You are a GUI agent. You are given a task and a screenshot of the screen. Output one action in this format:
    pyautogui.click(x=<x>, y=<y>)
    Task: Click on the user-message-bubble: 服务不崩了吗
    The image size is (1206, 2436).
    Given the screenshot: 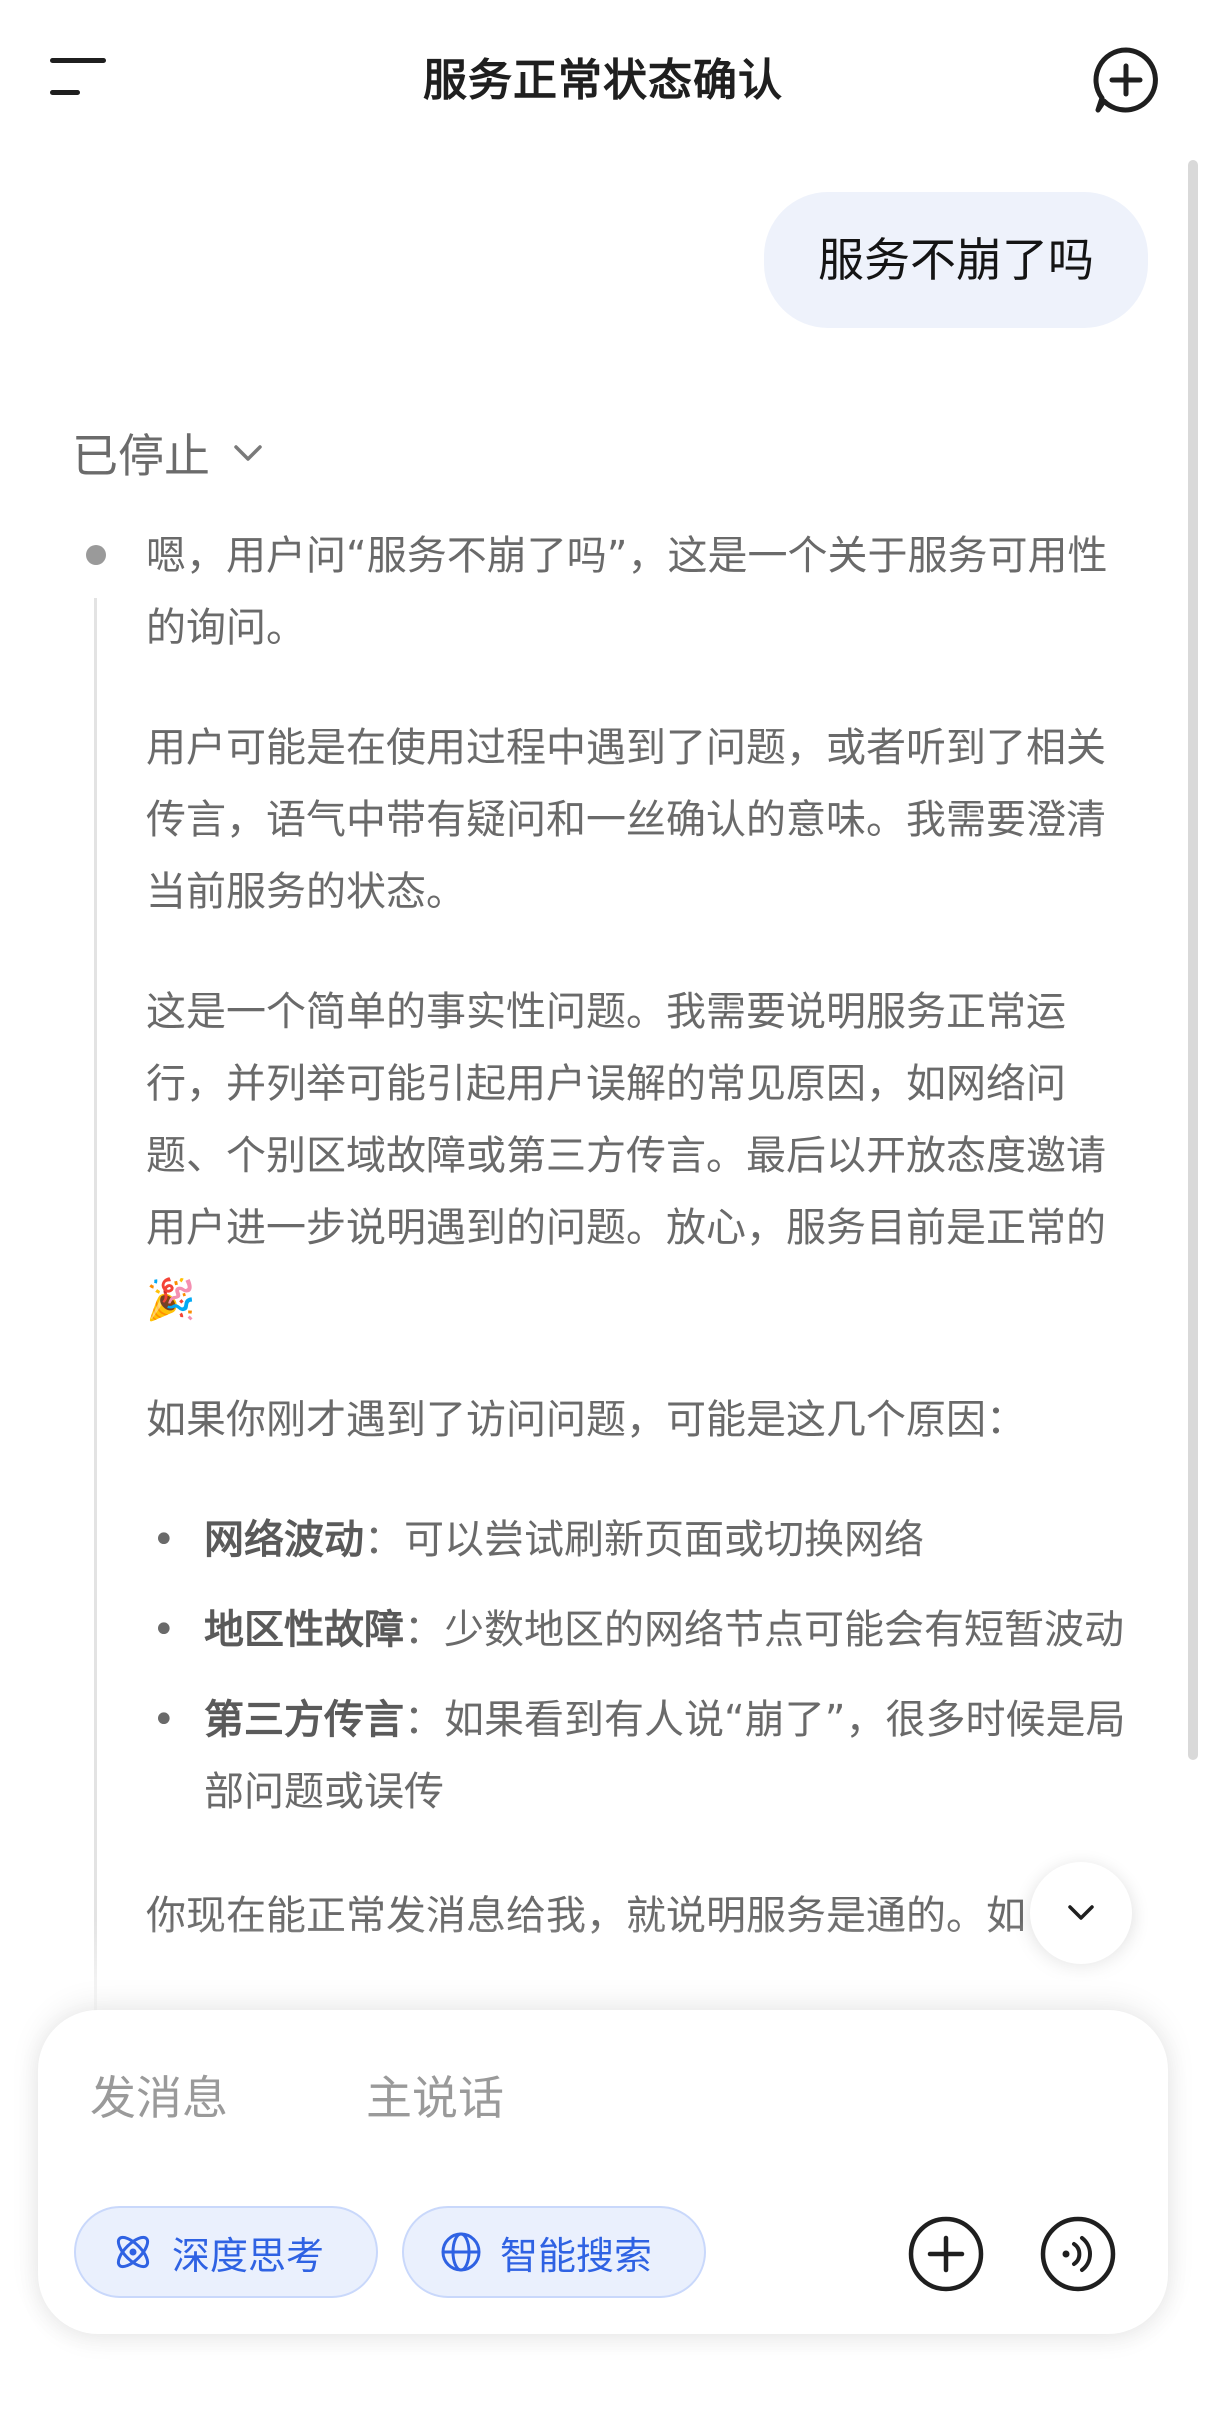 What is the action you would take?
    pyautogui.click(x=956, y=260)
    